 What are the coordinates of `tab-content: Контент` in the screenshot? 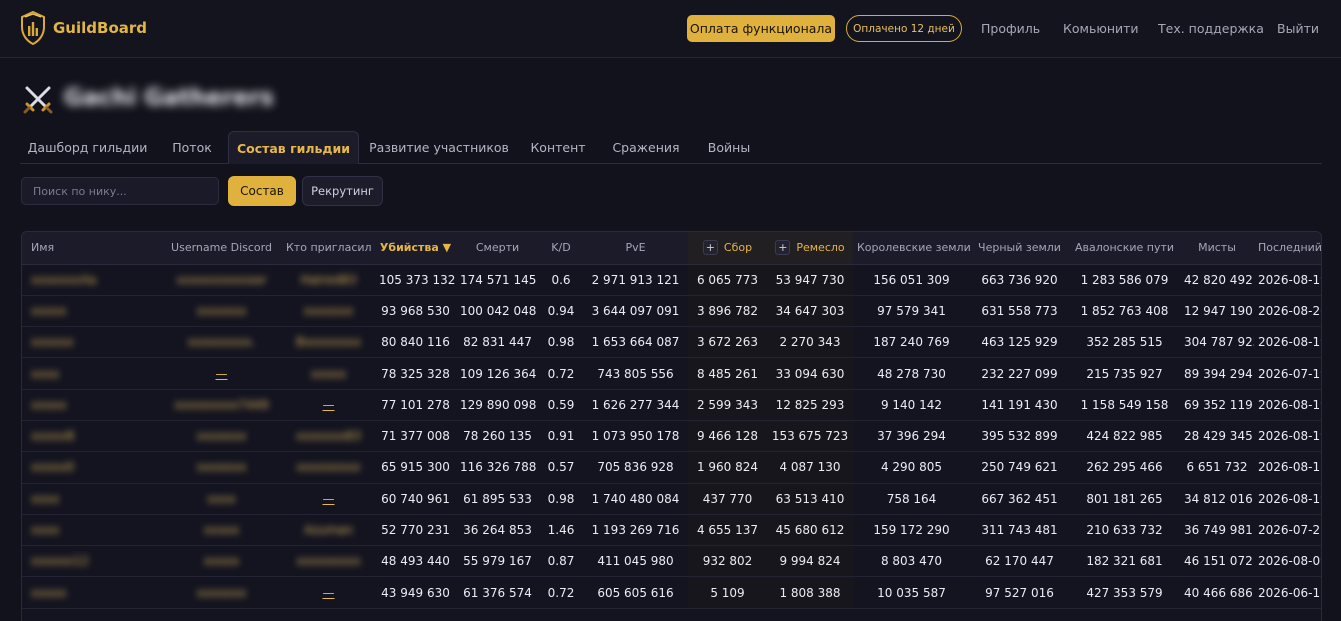 It's located at (558, 147).